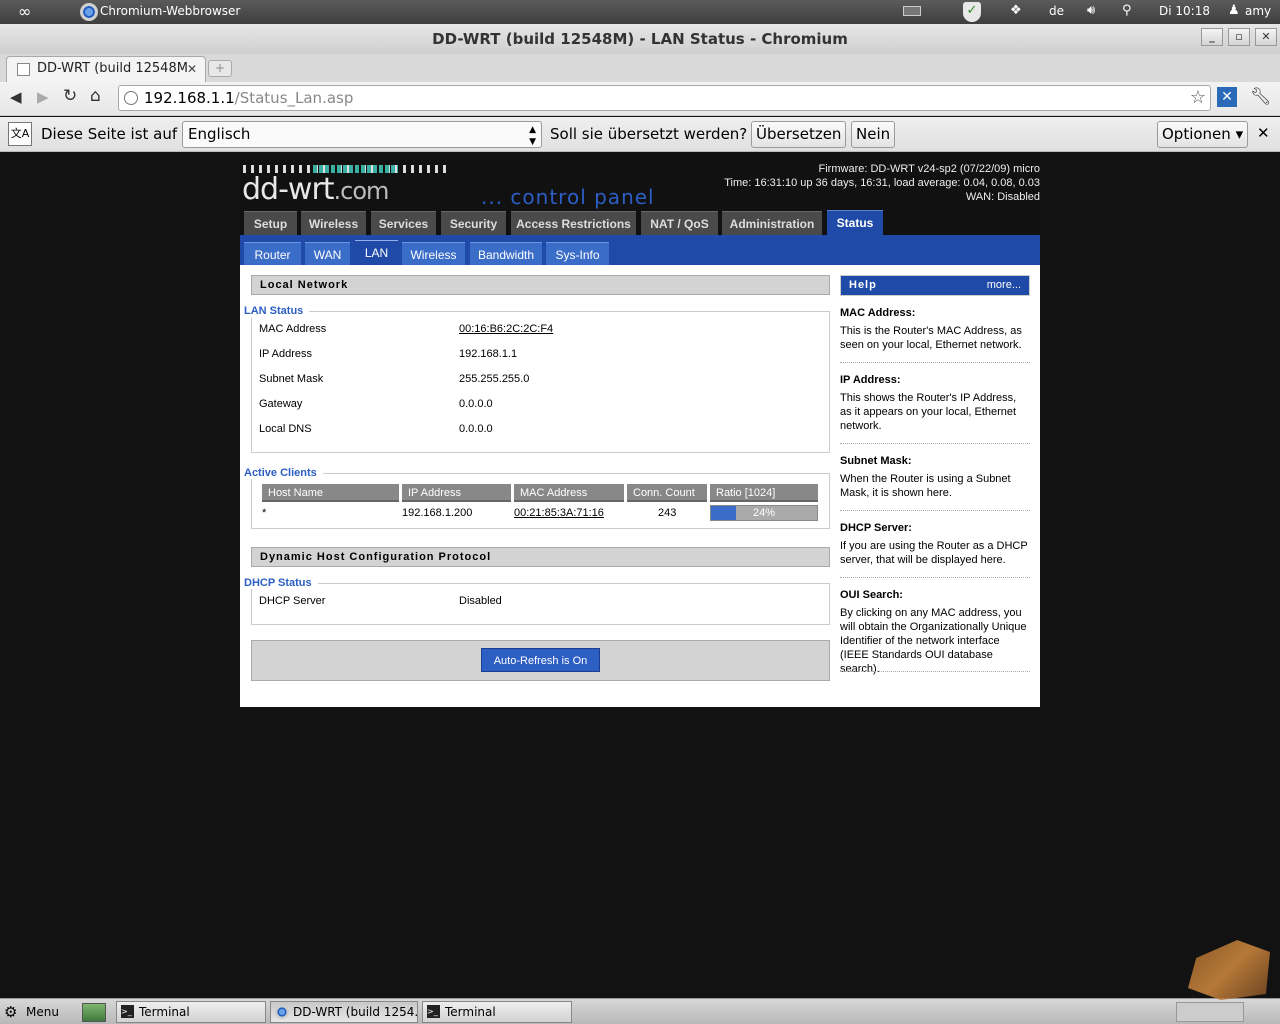 The height and width of the screenshot is (1024, 1280). What do you see at coordinates (294, 98) in the screenshot?
I see `url-path: /Status_Lan.asp` at bounding box center [294, 98].